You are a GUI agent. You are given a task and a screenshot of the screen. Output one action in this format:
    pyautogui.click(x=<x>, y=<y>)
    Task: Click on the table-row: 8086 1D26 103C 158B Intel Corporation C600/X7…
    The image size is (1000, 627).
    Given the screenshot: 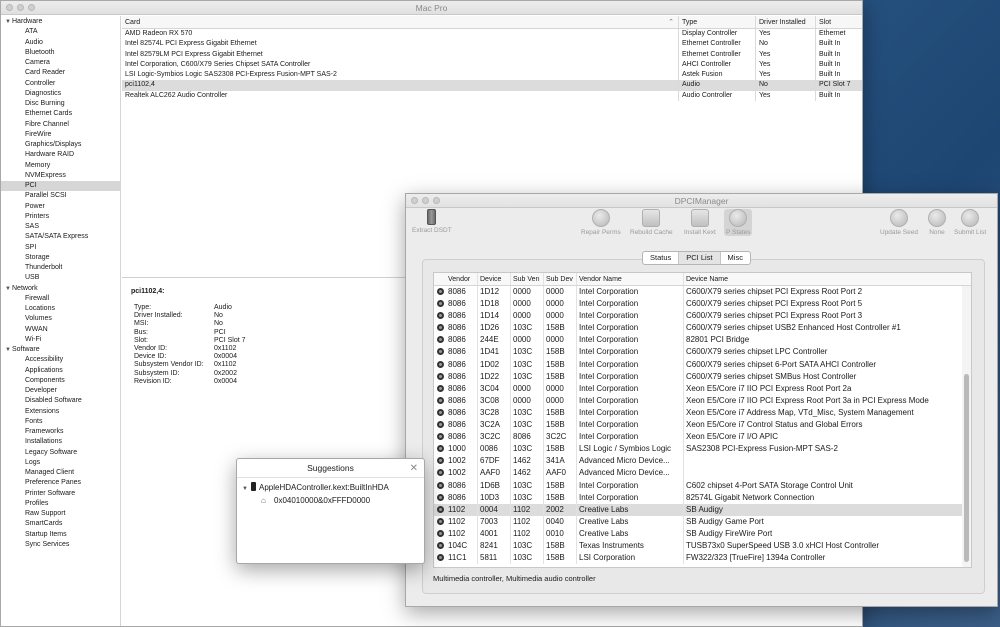 What is the action you would take?
    pyautogui.click(x=702, y=328)
    